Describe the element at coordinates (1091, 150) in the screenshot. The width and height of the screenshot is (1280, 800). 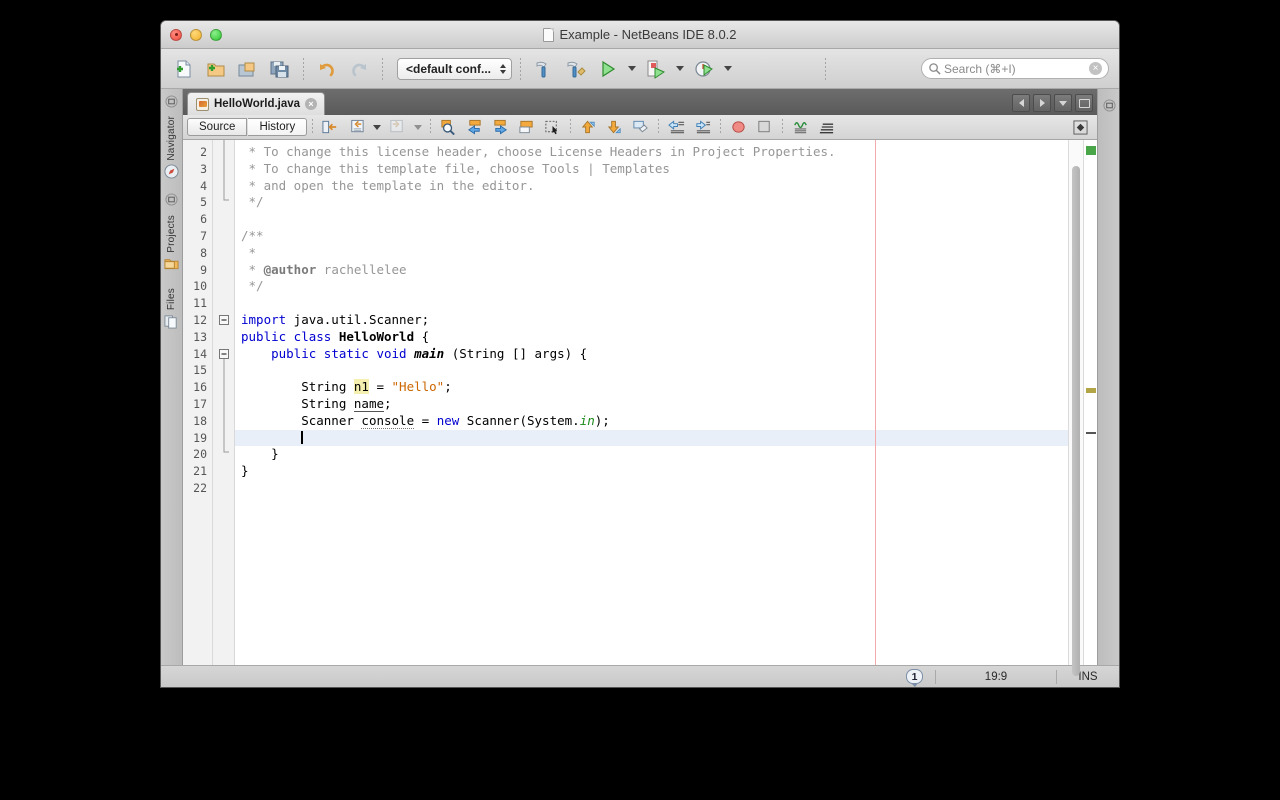
I see `no-errors-mark` at that location.